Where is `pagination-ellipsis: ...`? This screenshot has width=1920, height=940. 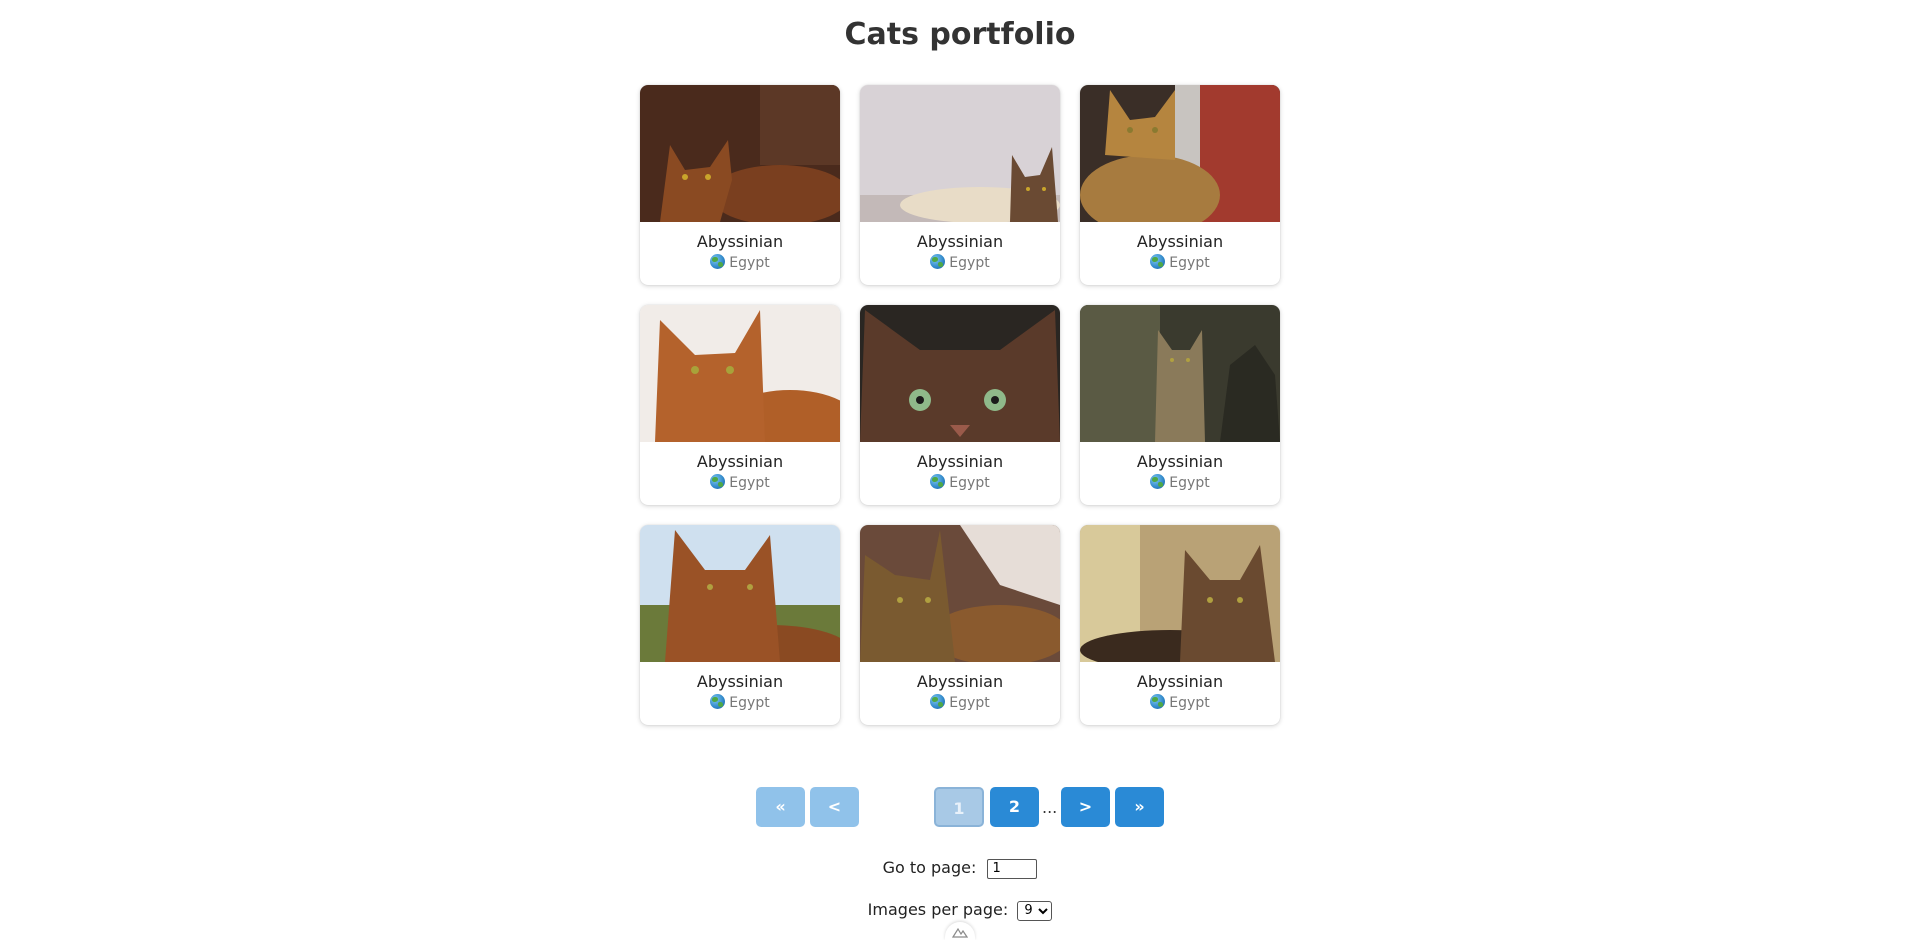 pagination-ellipsis: ... is located at coordinates (1050, 807).